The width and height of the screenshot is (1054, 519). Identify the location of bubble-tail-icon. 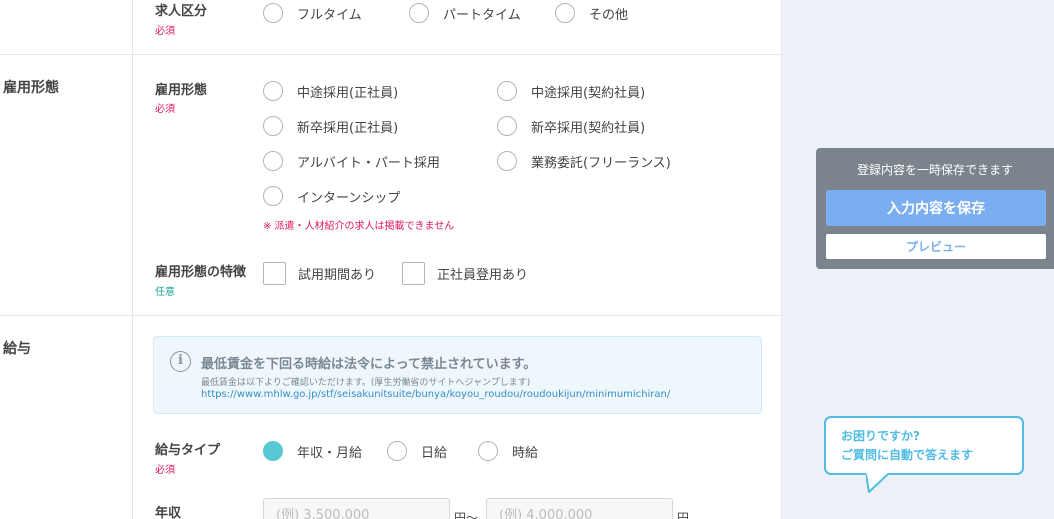
(877, 483).